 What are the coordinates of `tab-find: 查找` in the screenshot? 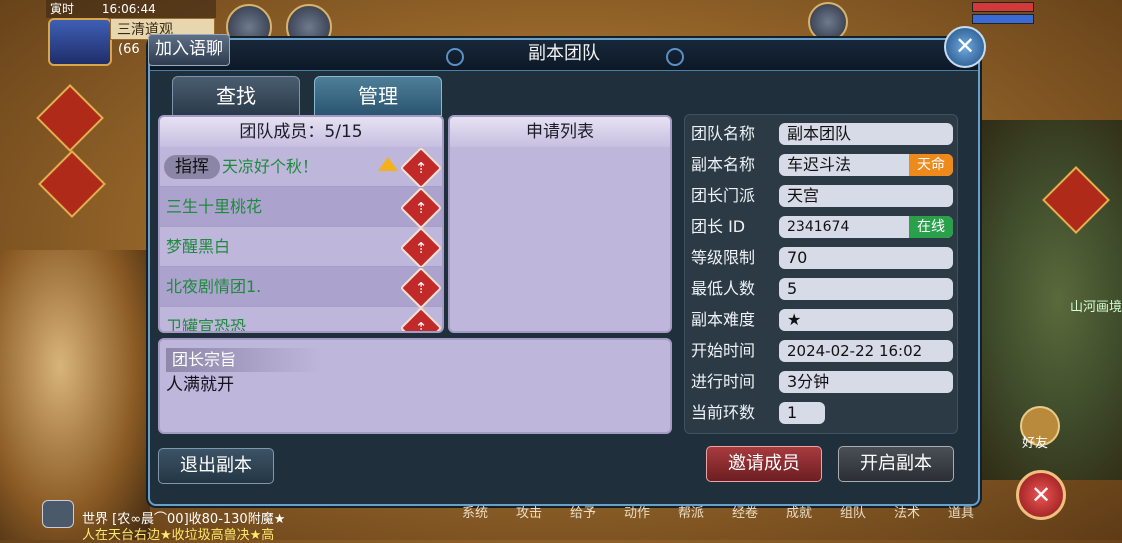 It's located at (236, 96).